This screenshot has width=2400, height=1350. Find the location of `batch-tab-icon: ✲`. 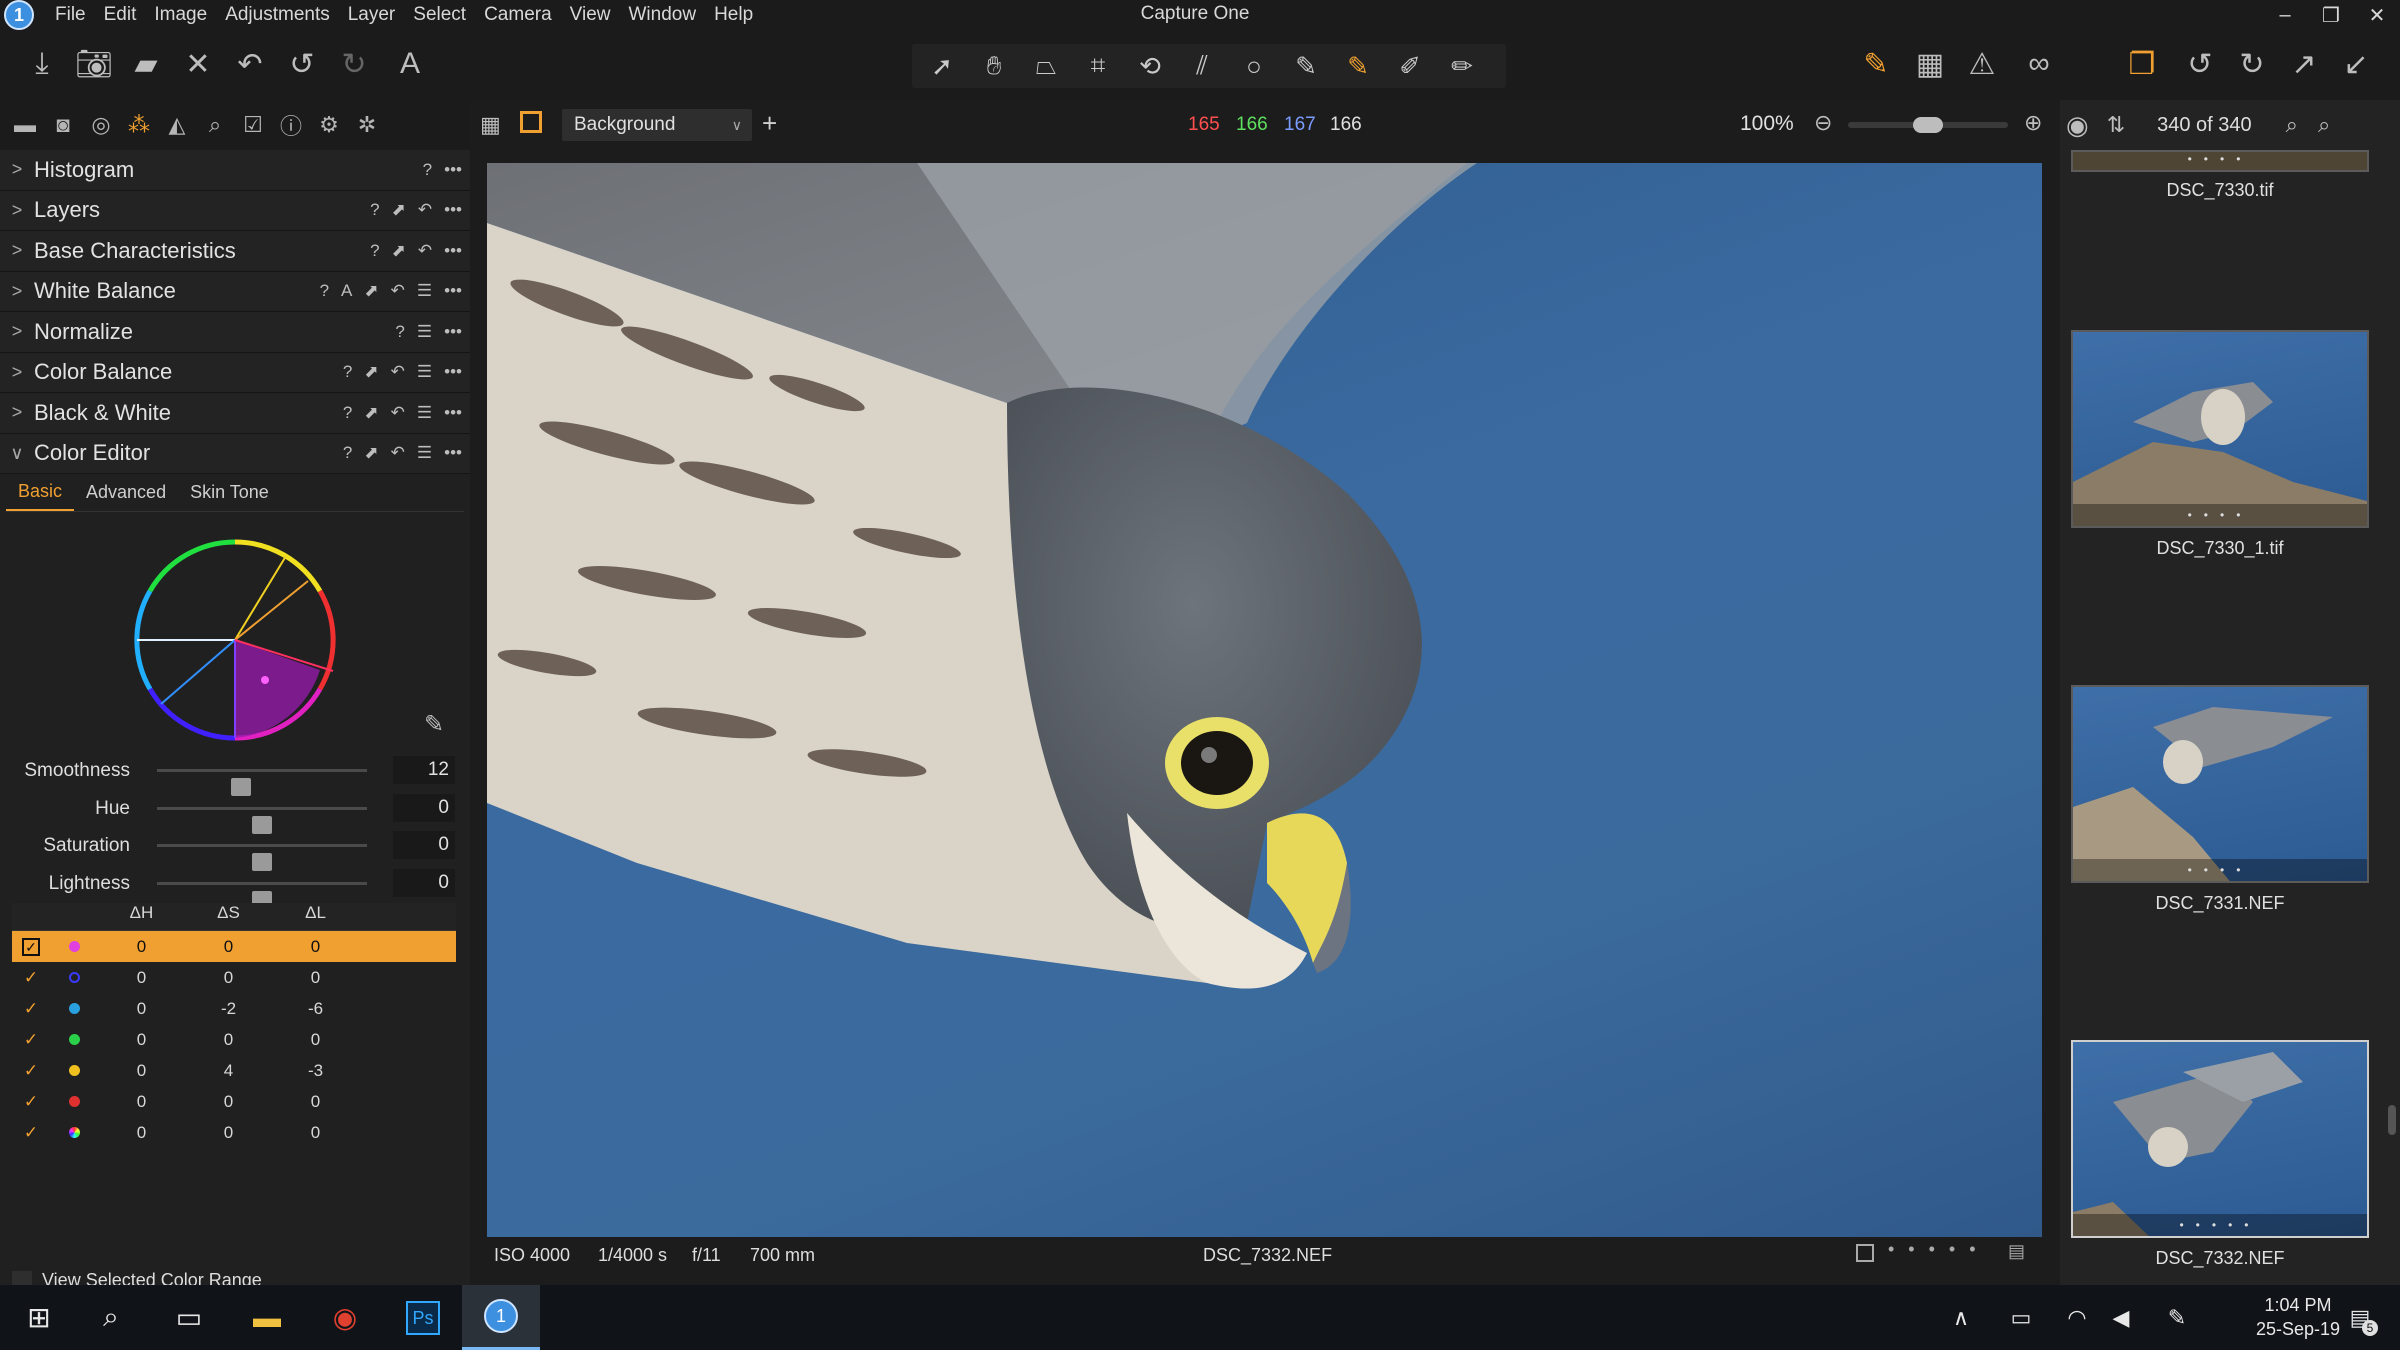

batch-tab-icon: ✲ is located at coordinates (367, 125).